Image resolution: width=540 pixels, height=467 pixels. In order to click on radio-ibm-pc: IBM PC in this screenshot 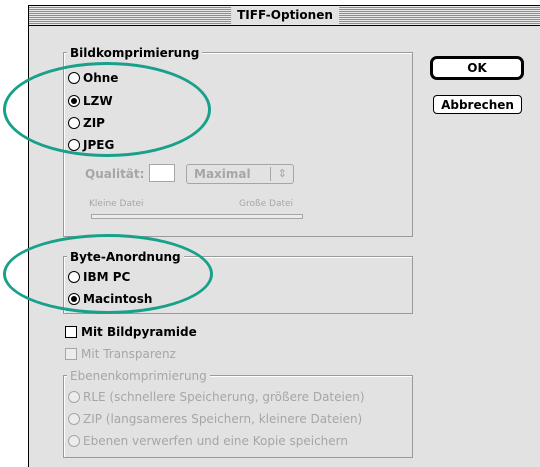, I will do `click(99, 277)`.